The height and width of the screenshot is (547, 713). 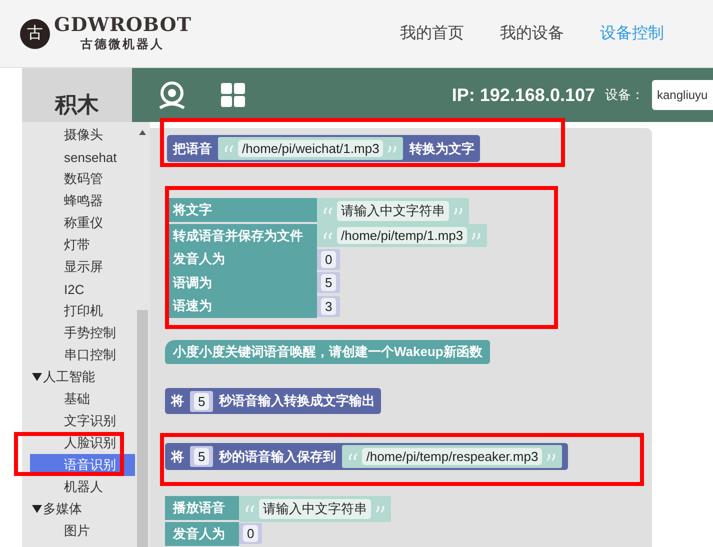 I want to click on block-label: 播放语音, so click(x=202, y=508).